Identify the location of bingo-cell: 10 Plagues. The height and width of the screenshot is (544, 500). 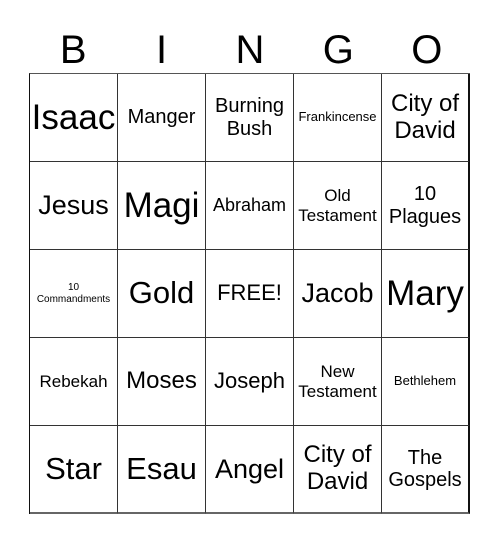
(426, 206).